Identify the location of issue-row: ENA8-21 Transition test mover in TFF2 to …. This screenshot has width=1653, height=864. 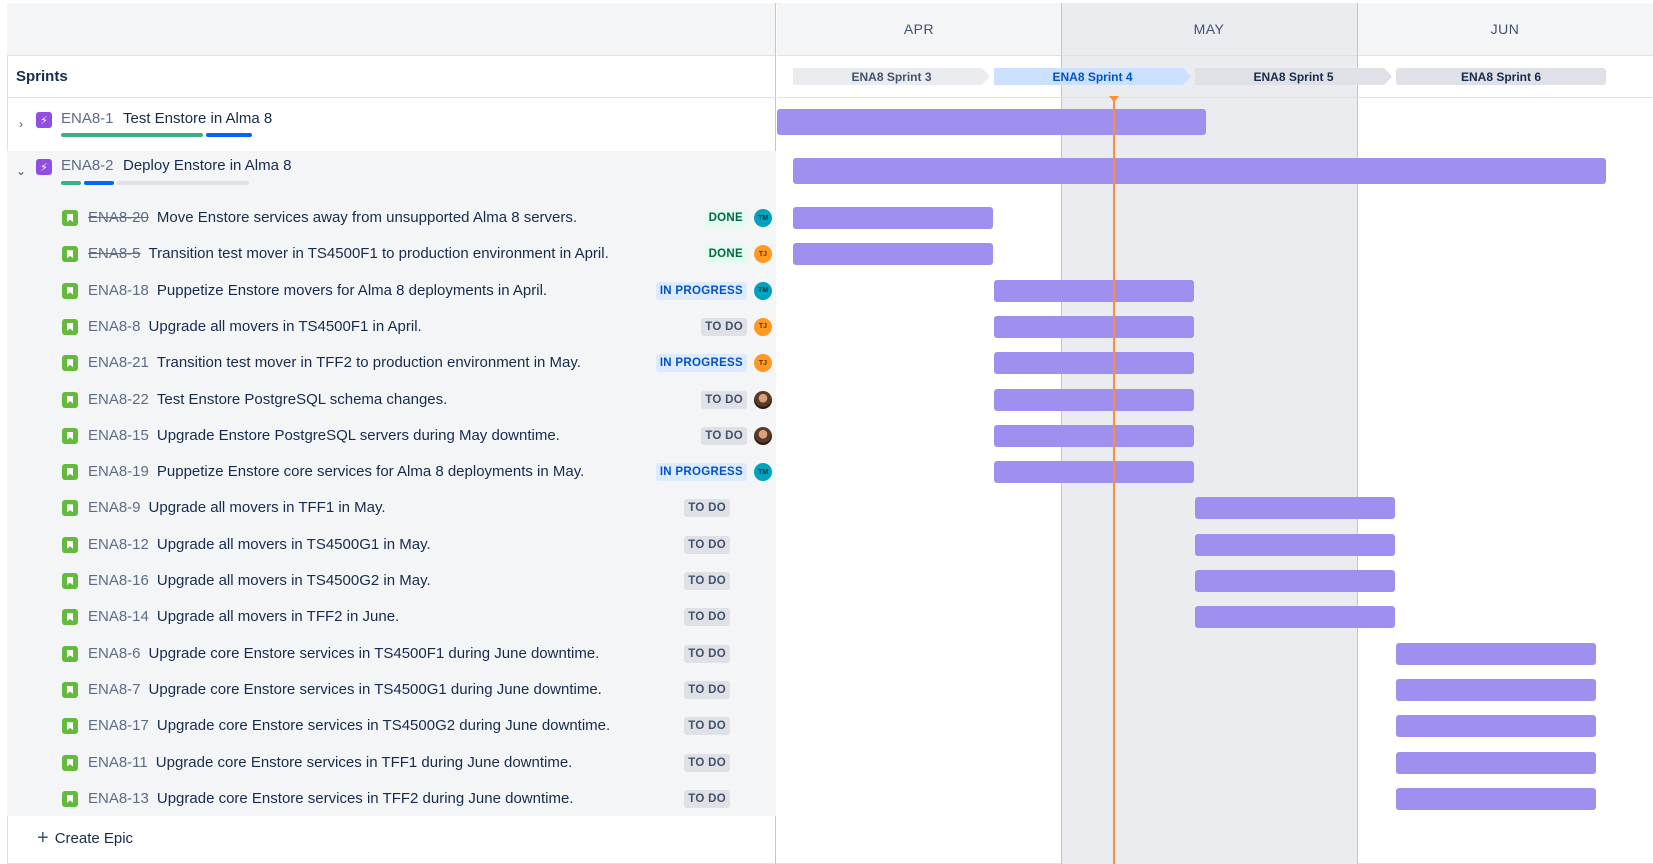
(391, 363).